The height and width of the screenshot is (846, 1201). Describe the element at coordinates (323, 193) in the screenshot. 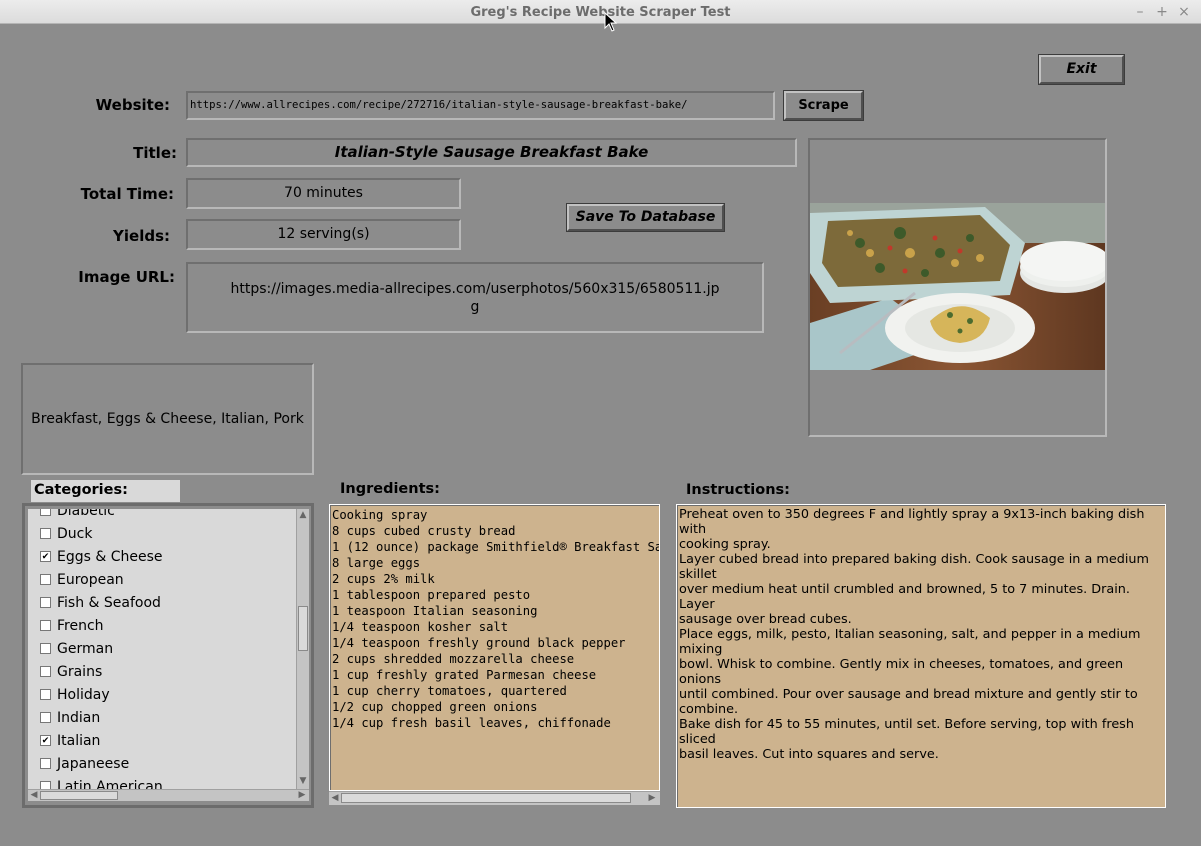

I see `total-time-field: 70 minutes` at that location.